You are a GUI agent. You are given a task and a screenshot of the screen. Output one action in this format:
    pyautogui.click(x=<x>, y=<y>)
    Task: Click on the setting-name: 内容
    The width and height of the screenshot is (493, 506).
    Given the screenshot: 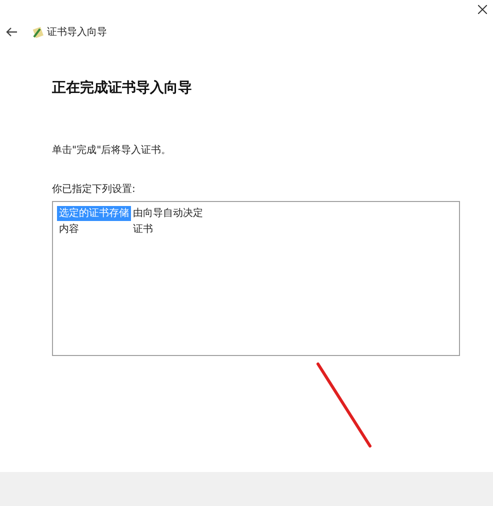 What is the action you would take?
    pyautogui.click(x=69, y=229)
    